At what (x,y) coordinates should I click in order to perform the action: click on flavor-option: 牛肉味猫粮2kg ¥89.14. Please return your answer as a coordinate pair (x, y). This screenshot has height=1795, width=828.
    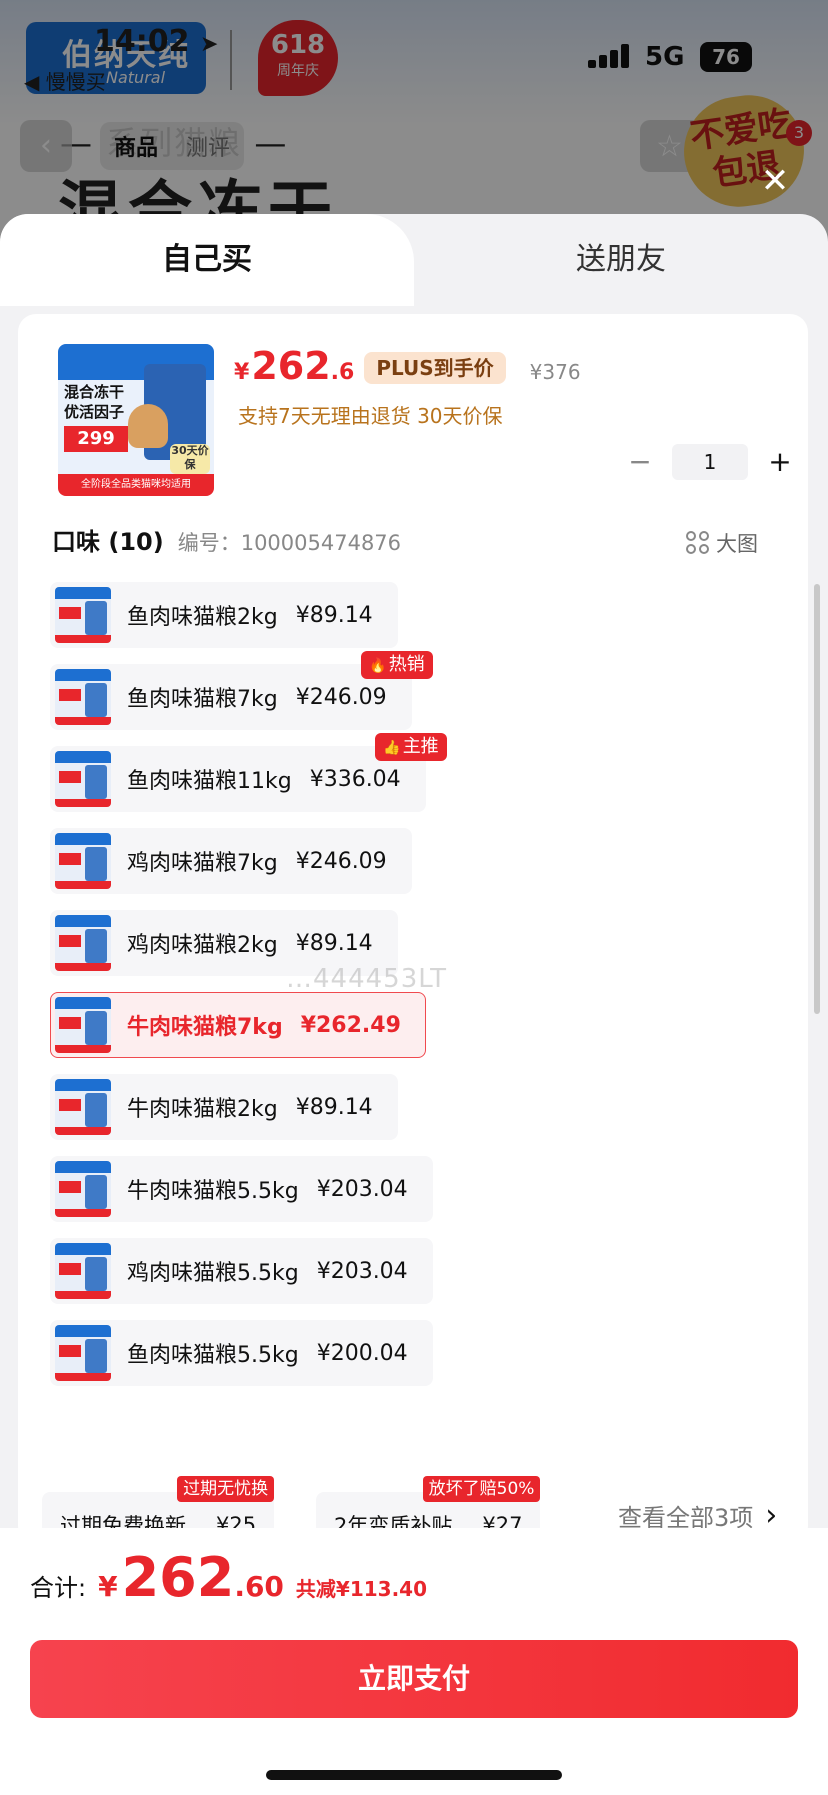
    Looking at the image, I should click on (224, 1107).